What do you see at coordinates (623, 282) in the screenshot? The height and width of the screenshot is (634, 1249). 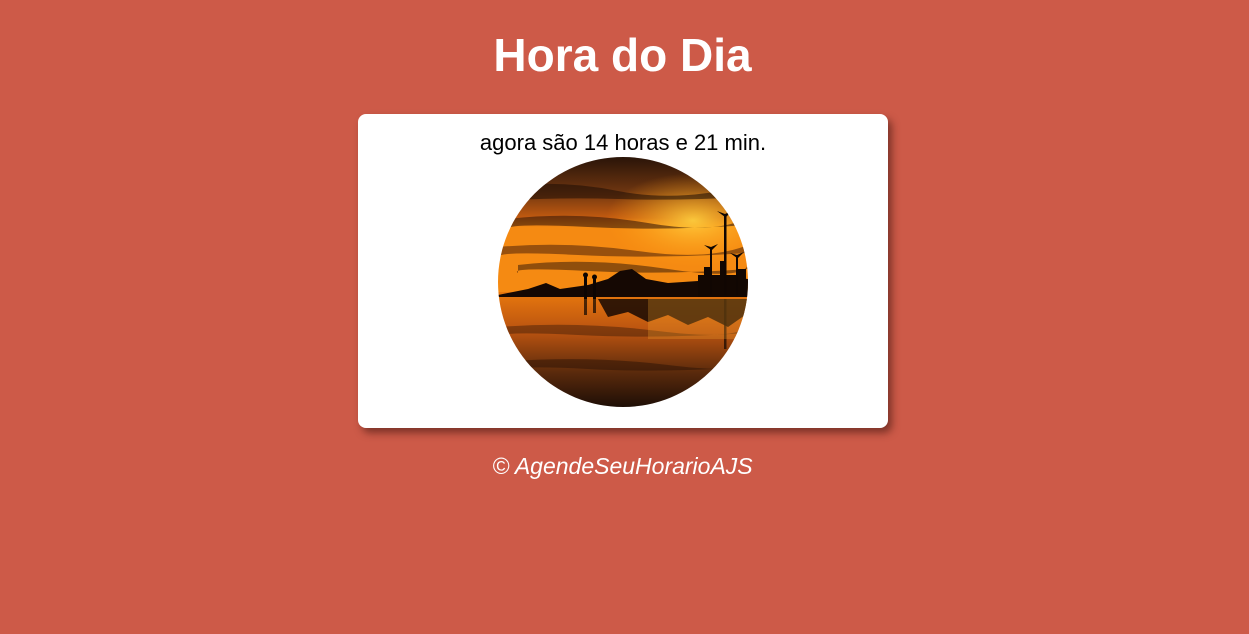 I see `sunset-photo` at bounding box center [623, 282].